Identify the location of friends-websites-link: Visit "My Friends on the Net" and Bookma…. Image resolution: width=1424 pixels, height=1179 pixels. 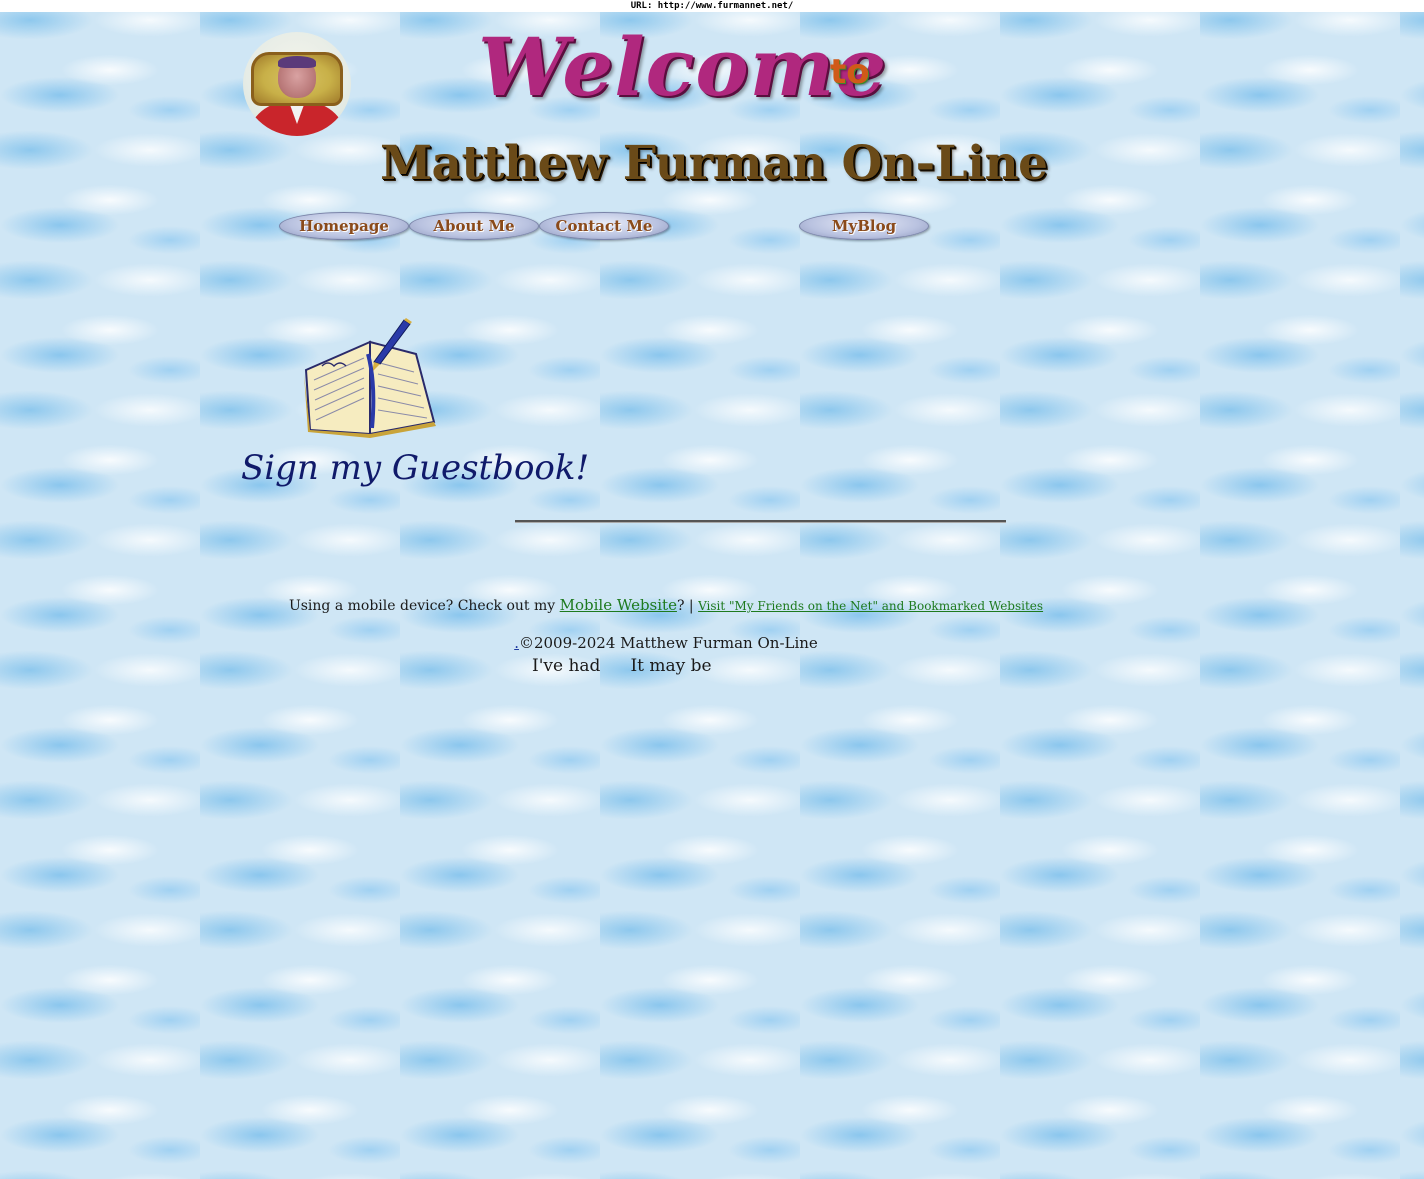
(870, 606).